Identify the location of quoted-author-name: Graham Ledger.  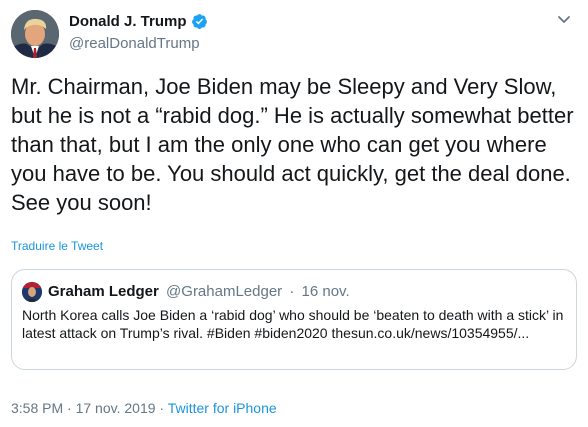
(103, 291).